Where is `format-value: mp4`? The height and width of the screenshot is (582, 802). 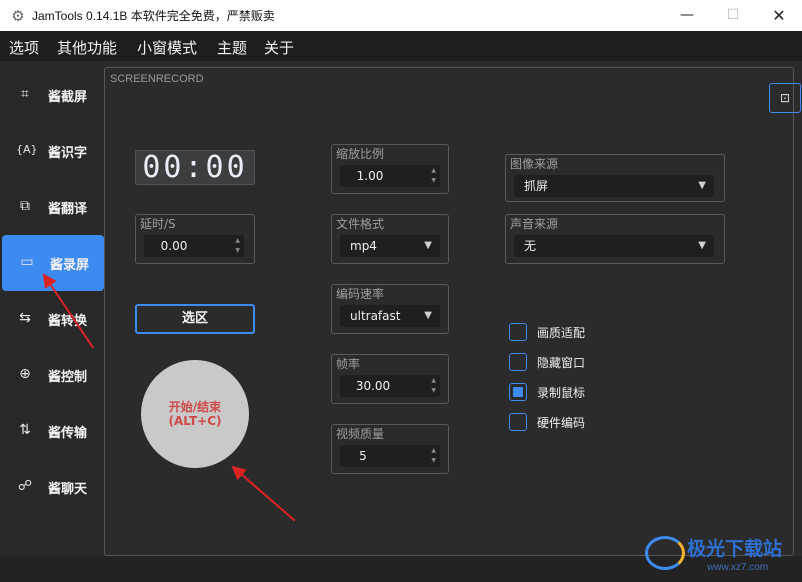 format-value: mp4 is located at coordinates (363, 246).